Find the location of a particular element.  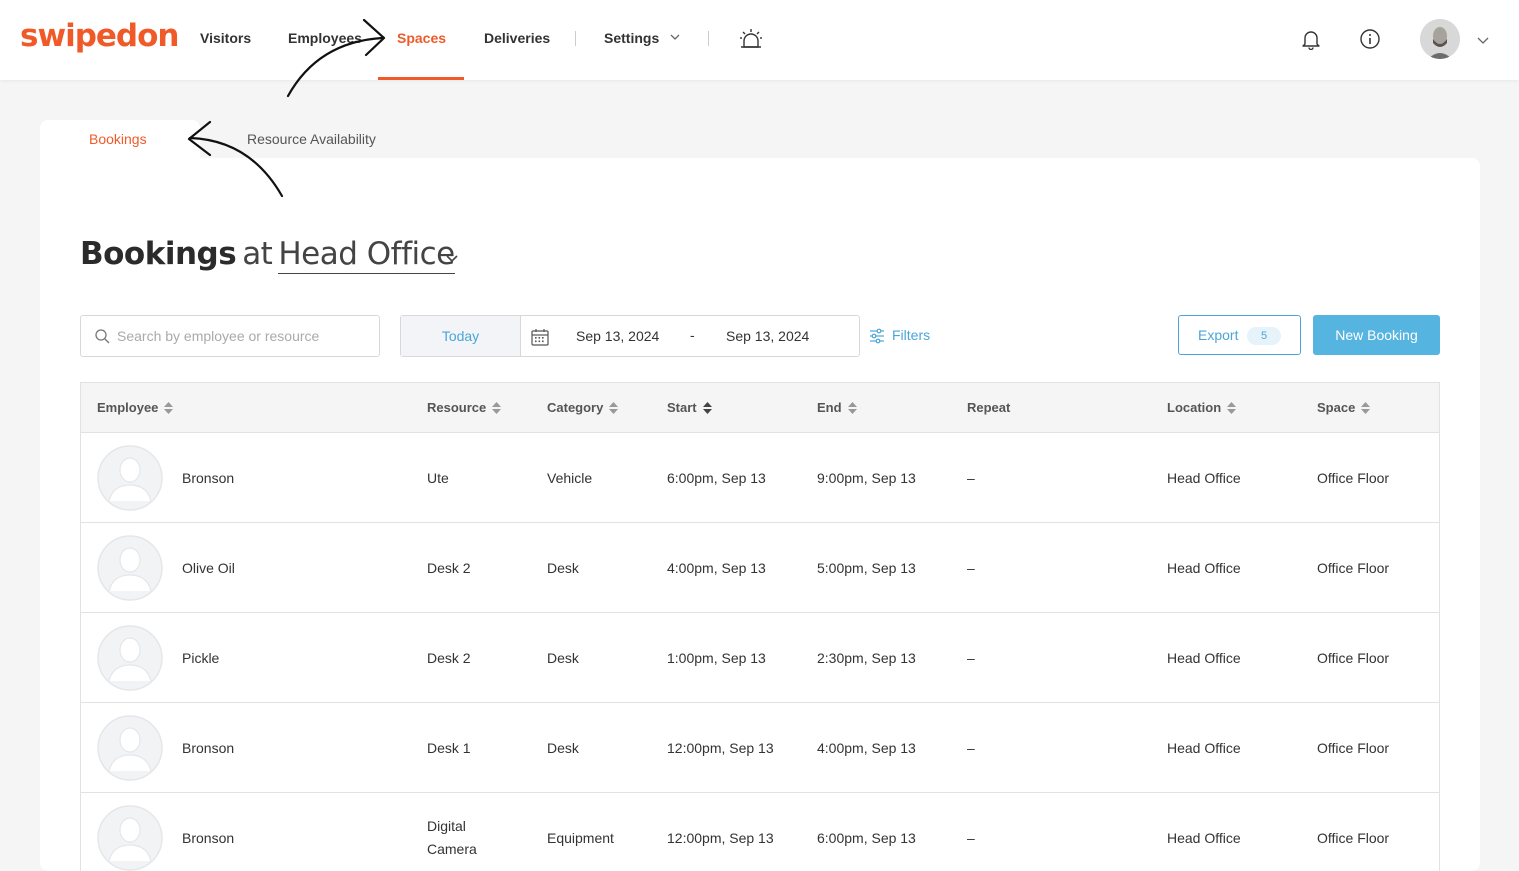

bell-icon is located at coordinates (1311, 39).